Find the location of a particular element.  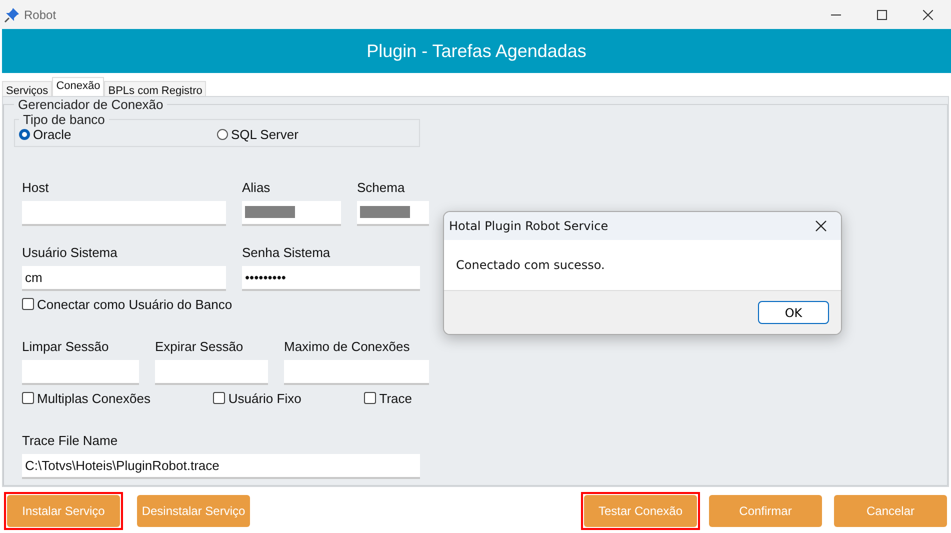

tab: Conexão is located at coordinates (78, 86).